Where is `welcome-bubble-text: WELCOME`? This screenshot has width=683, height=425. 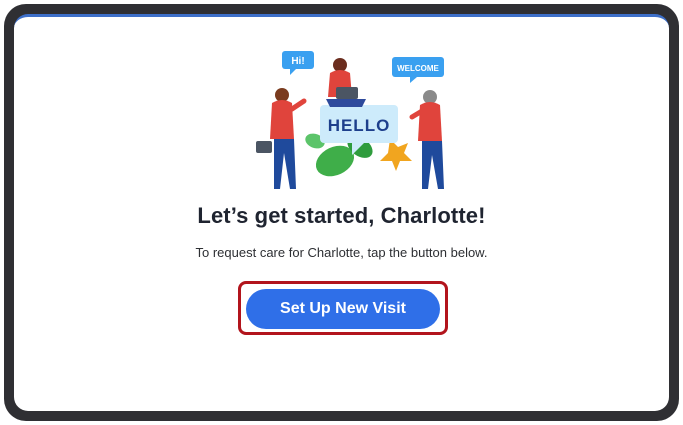 welcome-bubble-text: WELCOME is located at coordinates (418, 68).